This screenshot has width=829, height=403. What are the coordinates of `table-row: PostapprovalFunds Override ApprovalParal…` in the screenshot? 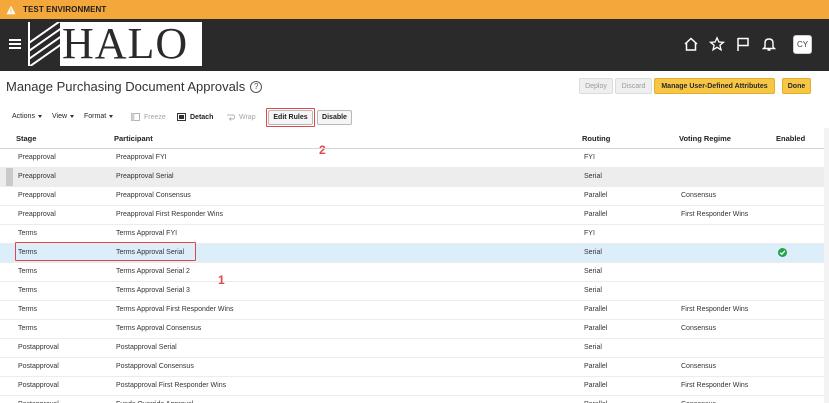 It's located at (414, 399).